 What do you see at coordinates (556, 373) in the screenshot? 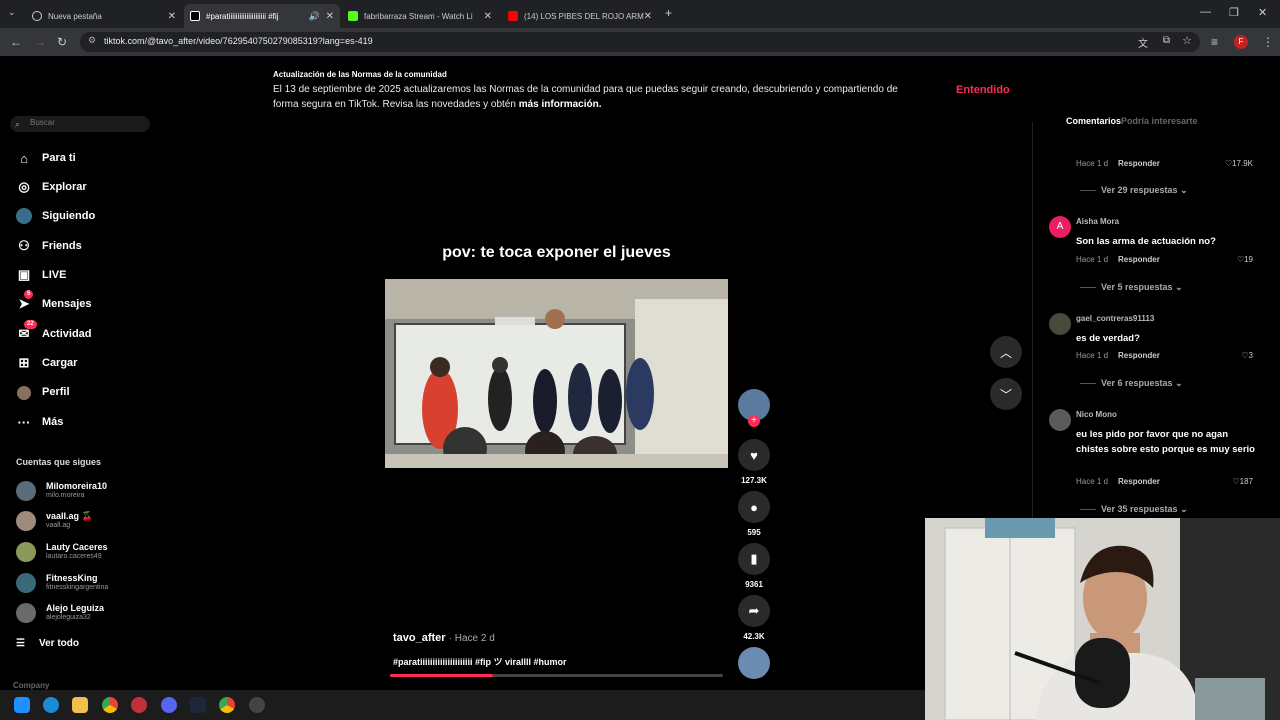
I see `video-player` at bounding box center [556, 373].